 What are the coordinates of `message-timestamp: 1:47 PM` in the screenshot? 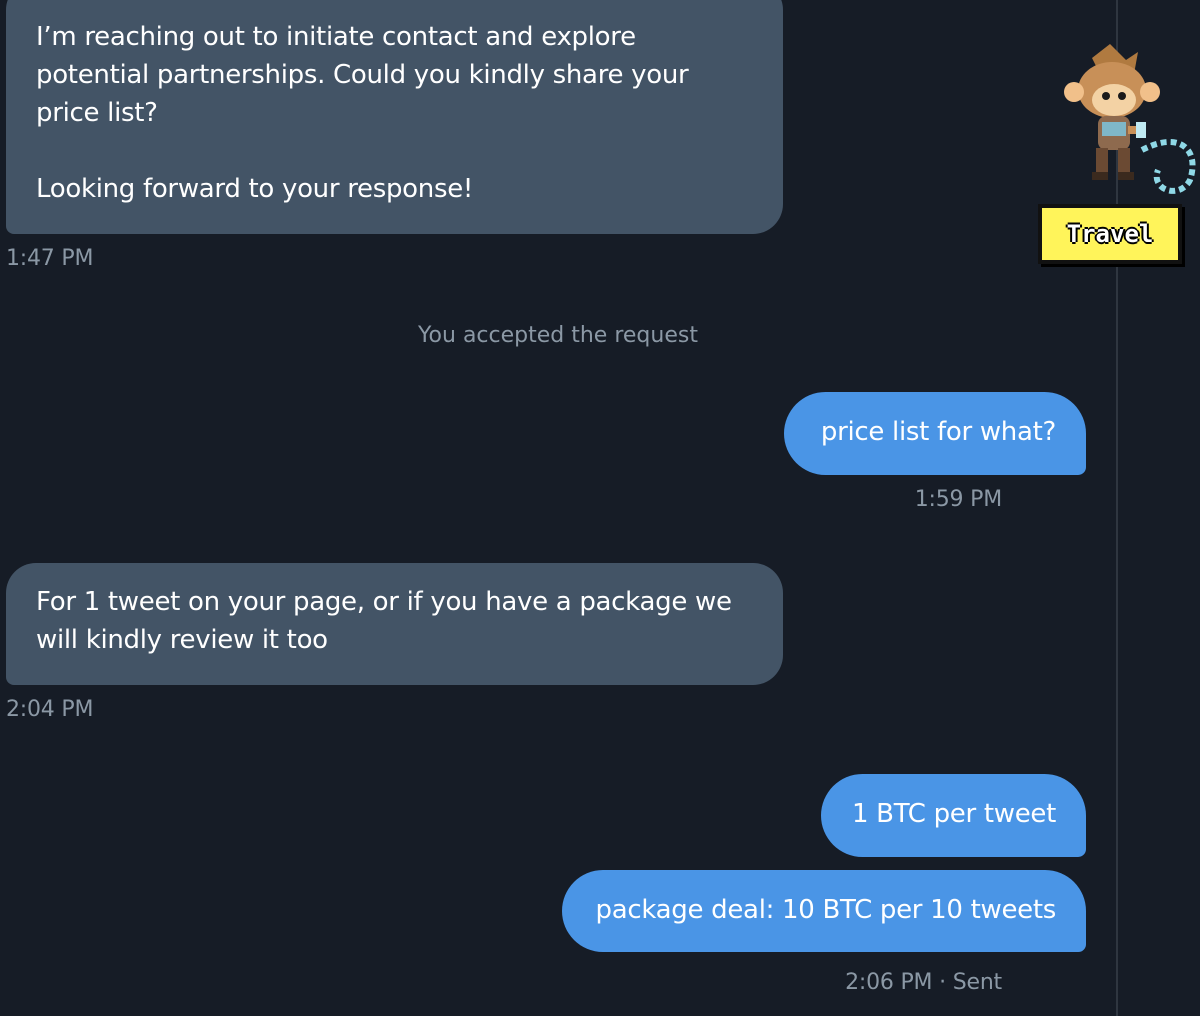 It's located at (50, 258).